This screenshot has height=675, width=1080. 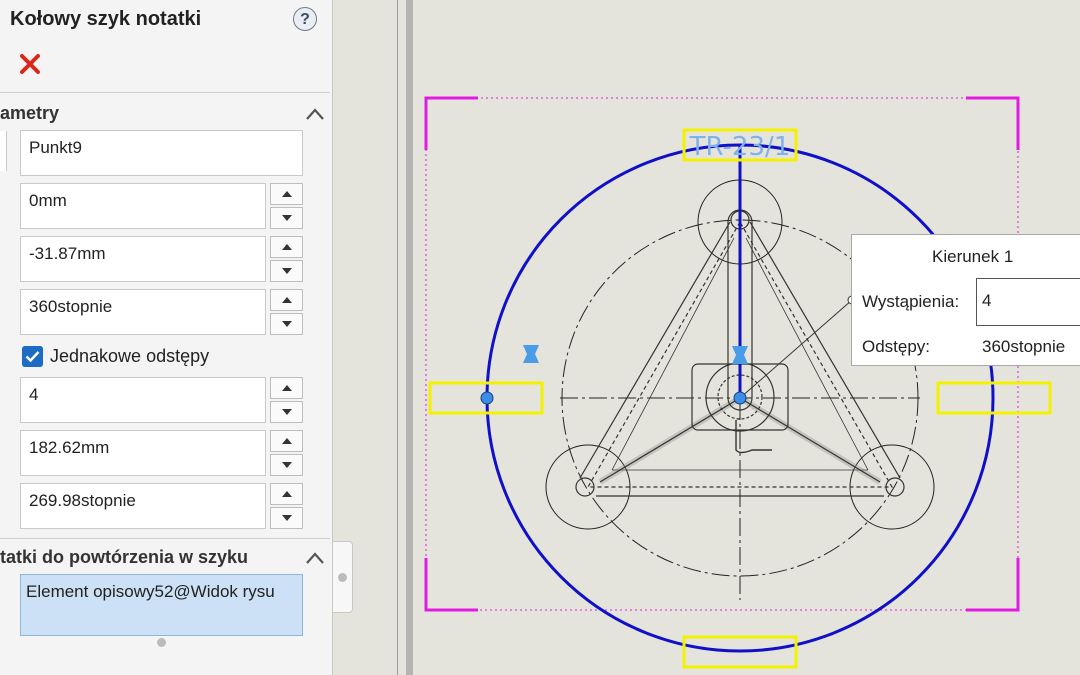 What do you see at coordinates (286, 312) in the screenshot?
I see `total-angle-spinner` at bounding box center [286, 312].